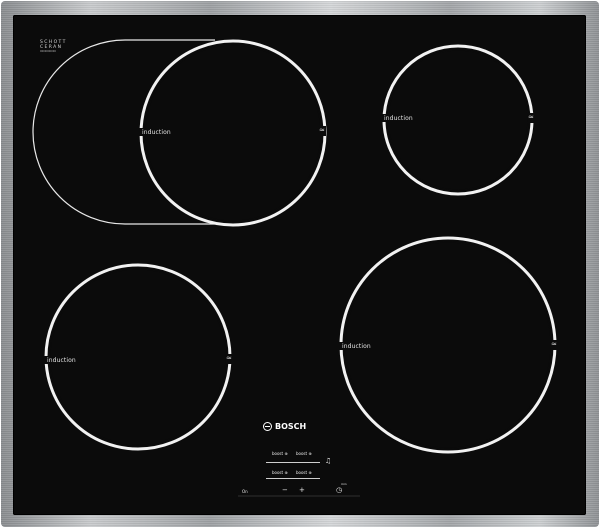 Image resolution: width=600 pixels, height=528 pixels. What do you see at coordinates (267, 426) in the screenshot?
I see `bosch-logo-icon` at bounding box center [267, 426].